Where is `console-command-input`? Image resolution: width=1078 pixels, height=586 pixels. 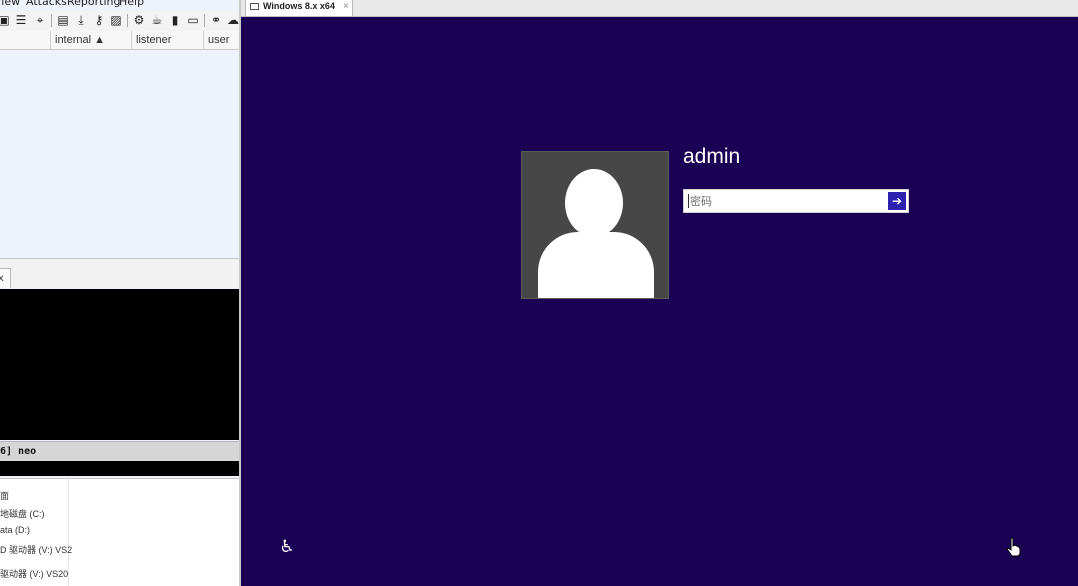 console-command-input is located at coordinates (119, 468).